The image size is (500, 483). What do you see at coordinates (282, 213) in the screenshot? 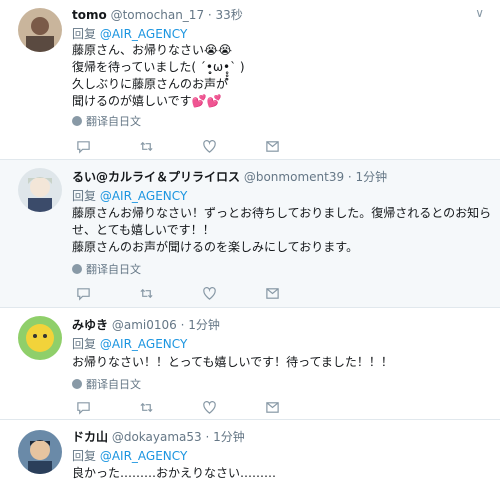
I see `tweet-line: 藤原さんお帰りなさい！ずっとお待ちしておりました。復帰されるとのお知ら` at bounding box center [282, 213].